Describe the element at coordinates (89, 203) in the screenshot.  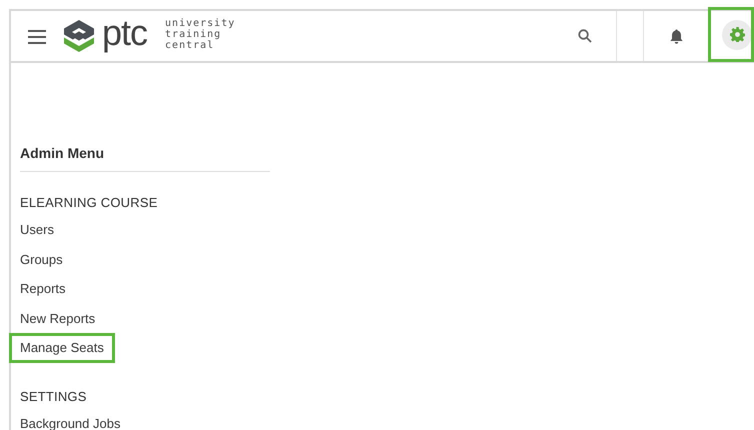
I see `section-heading: ELEARNING COURSE` at that location.